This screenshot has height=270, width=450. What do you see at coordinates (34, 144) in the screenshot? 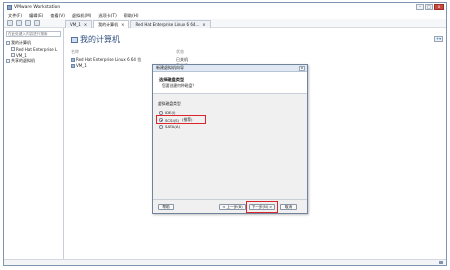
I see `library-sidebar: 我的计算机 Red Hat Enterprise L VM_1 共享的虚拟机` at bounding box center [34, 144].